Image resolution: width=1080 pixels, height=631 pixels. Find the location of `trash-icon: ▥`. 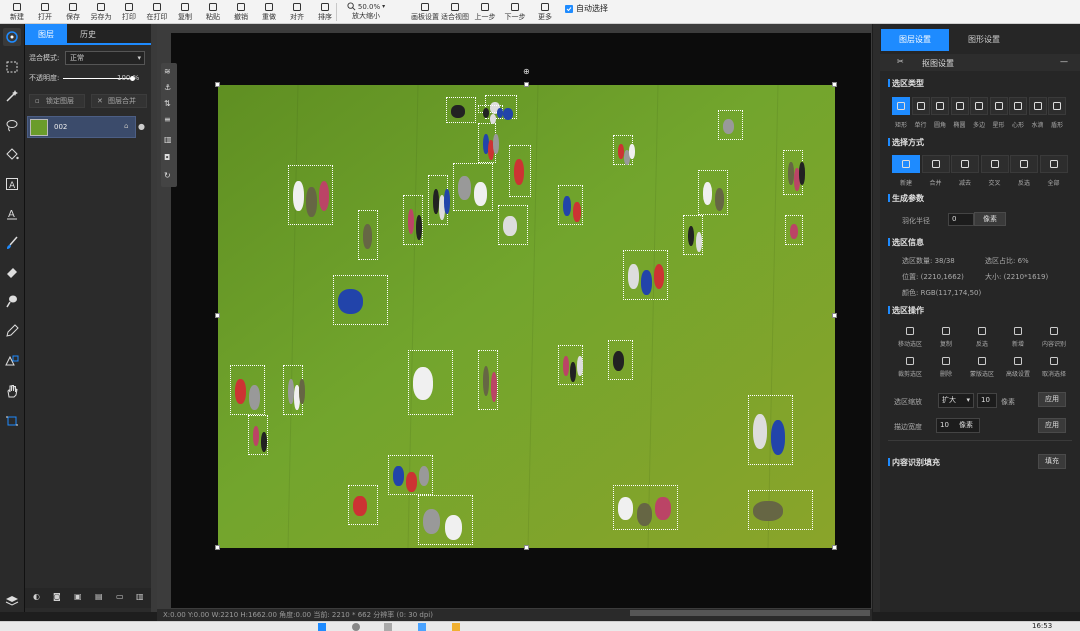

trash-icon: ▥ is located at coordinates (140, 596).